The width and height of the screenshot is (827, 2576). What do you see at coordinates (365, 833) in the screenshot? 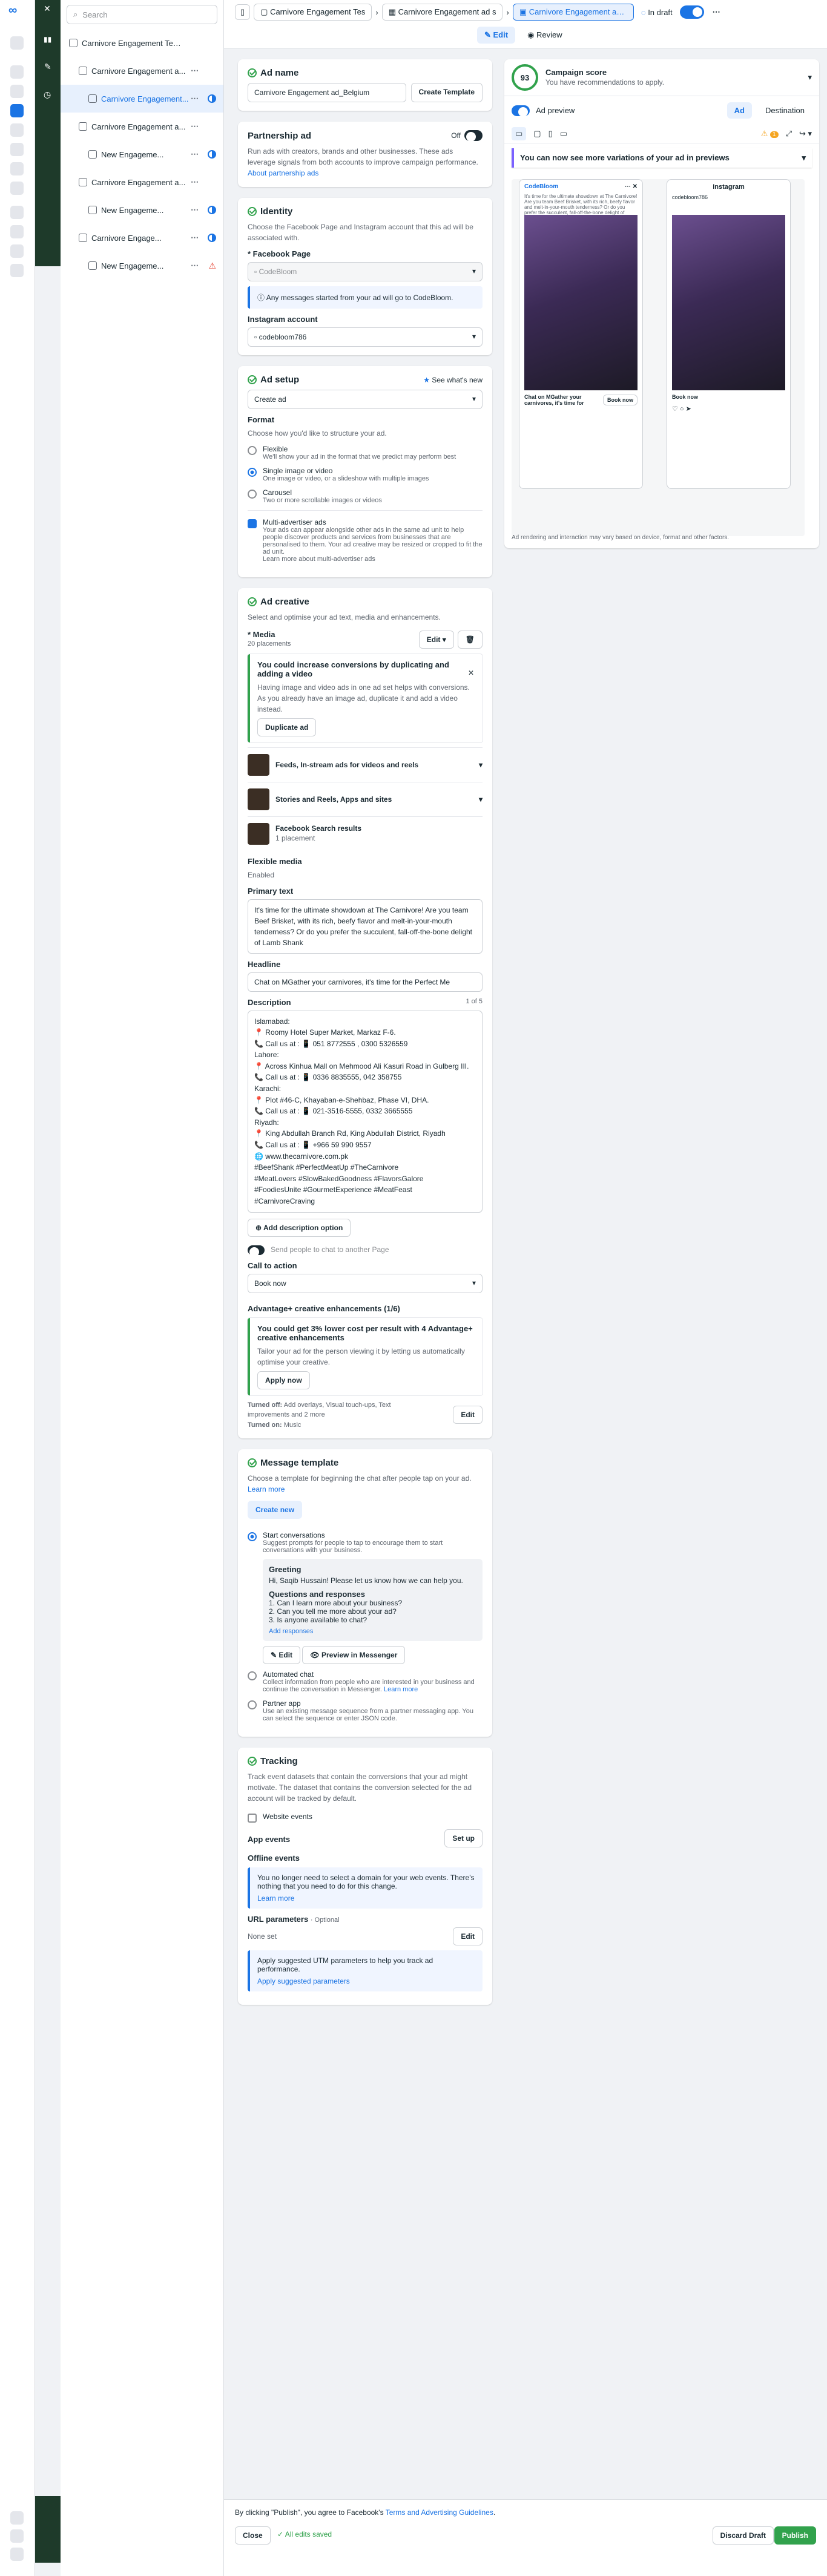
I see `placement-row: Facebook Search results 1 placement` at bounding box center [365, 833].